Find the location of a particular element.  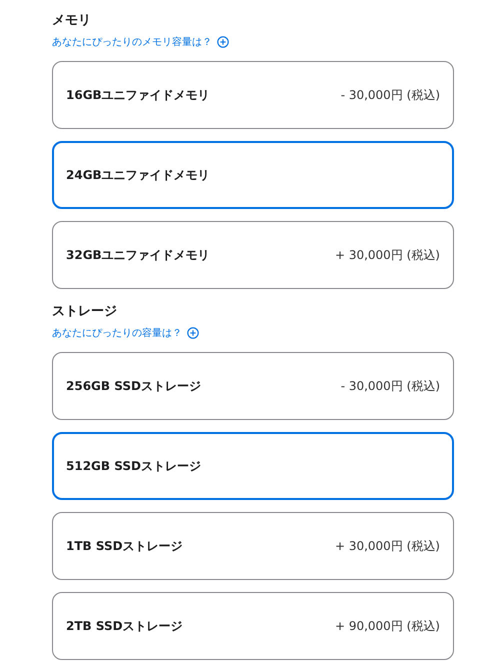

option-label: 2TB SSDストレージ is located at coordinates (124, 626).